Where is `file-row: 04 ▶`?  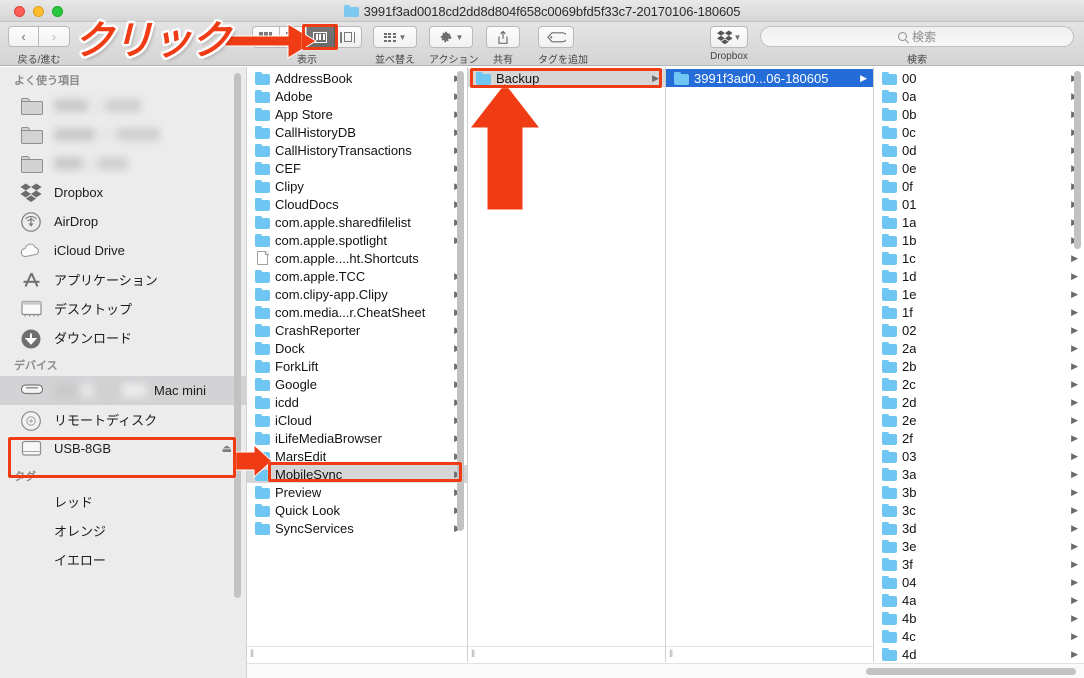
file-row: 04 ▶ is located at coordinates (979, 582).